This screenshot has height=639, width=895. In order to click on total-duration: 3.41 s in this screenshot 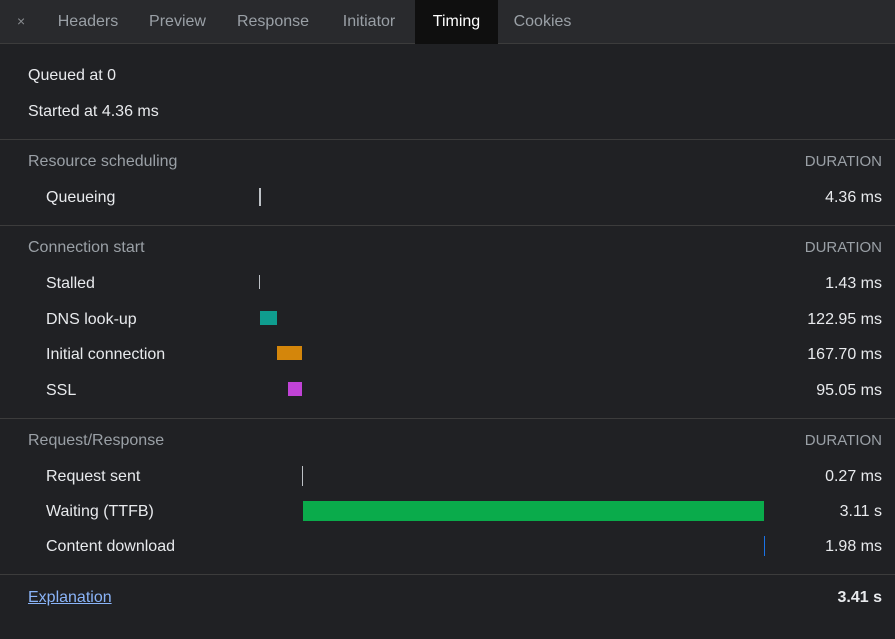, I will do `click(859, 597)`.